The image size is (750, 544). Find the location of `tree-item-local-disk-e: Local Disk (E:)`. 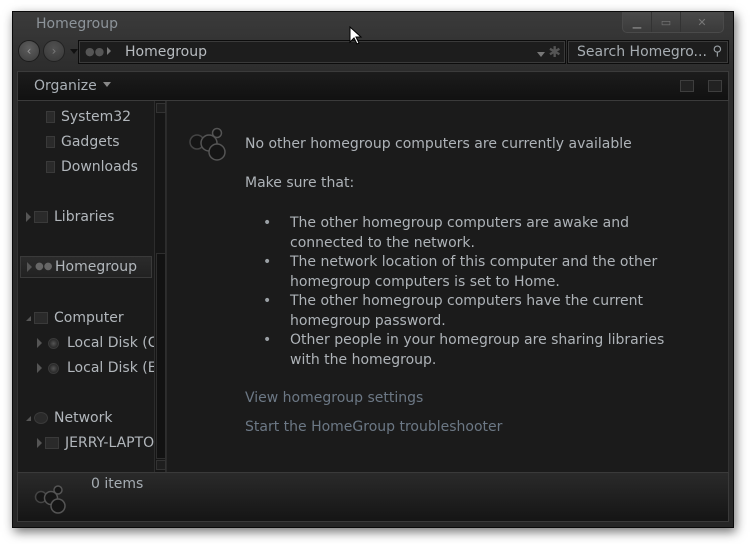

tree-item-local-disk-e: Local Disk (E:) is located at coordinates (95, 368).